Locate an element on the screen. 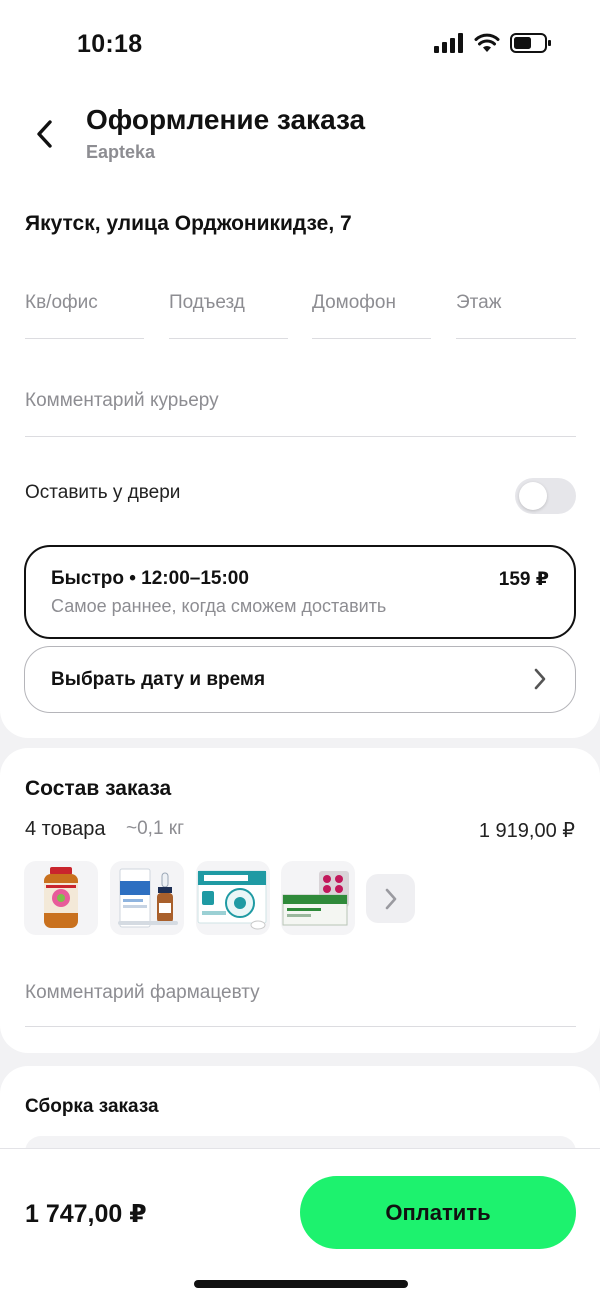 The width and height of the screenshot is (600, 1300). nasal-spray-image is located at coordinates (148, 898).